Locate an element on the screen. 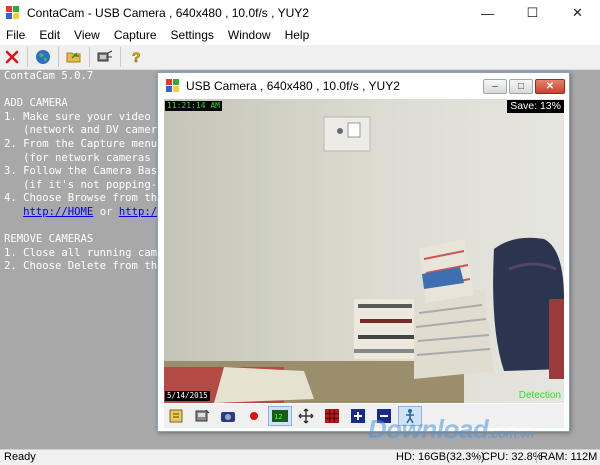 This screenshot has height=465, width=600. network-globe-icon is located at coordinates (43, 57).